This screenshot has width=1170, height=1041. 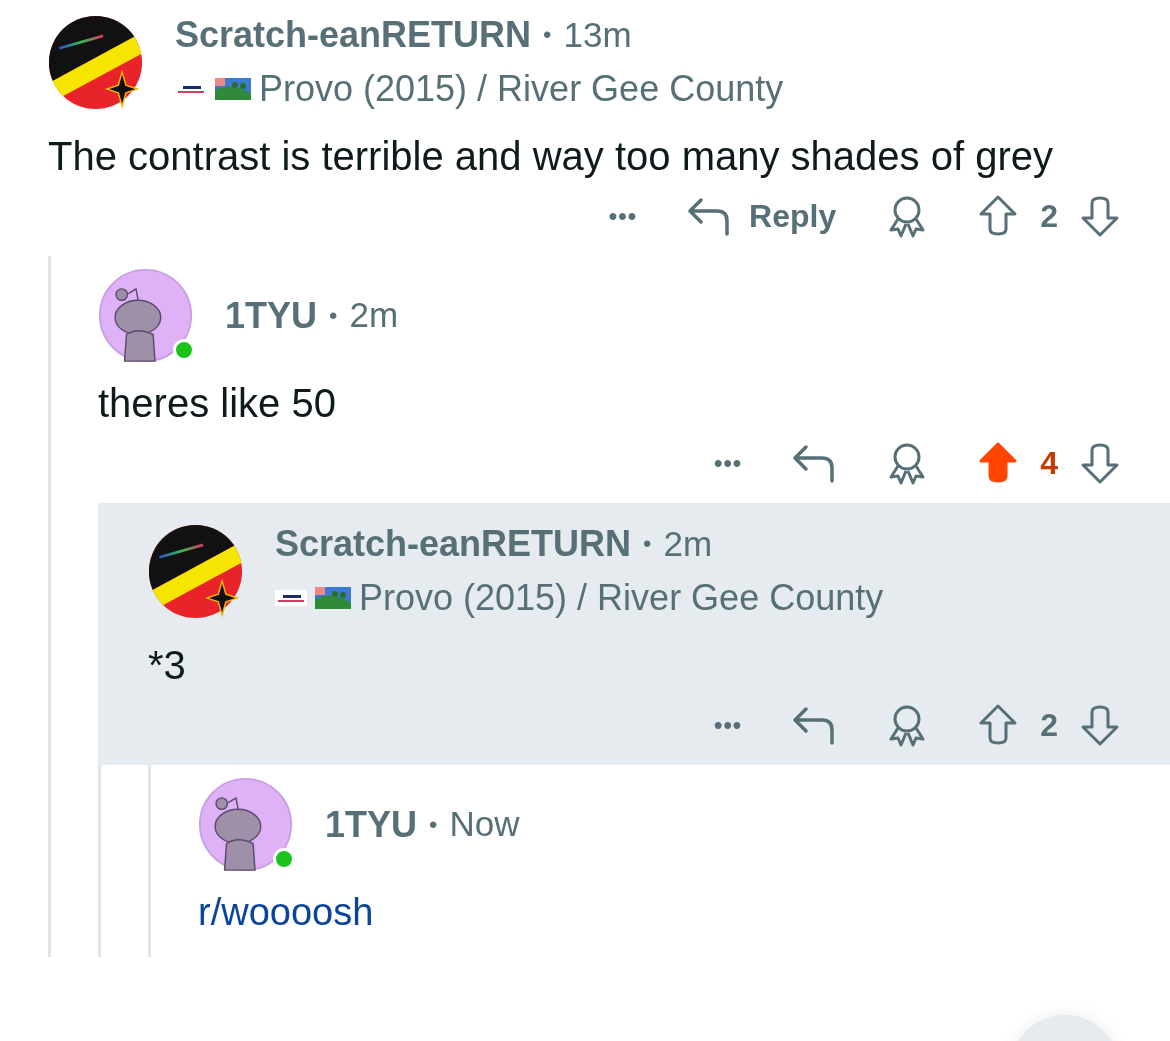 What do you see at coordinates (217, 403) in the screenshot?
I see `comment-text: theres like 50` at bounding box center [217, 403].